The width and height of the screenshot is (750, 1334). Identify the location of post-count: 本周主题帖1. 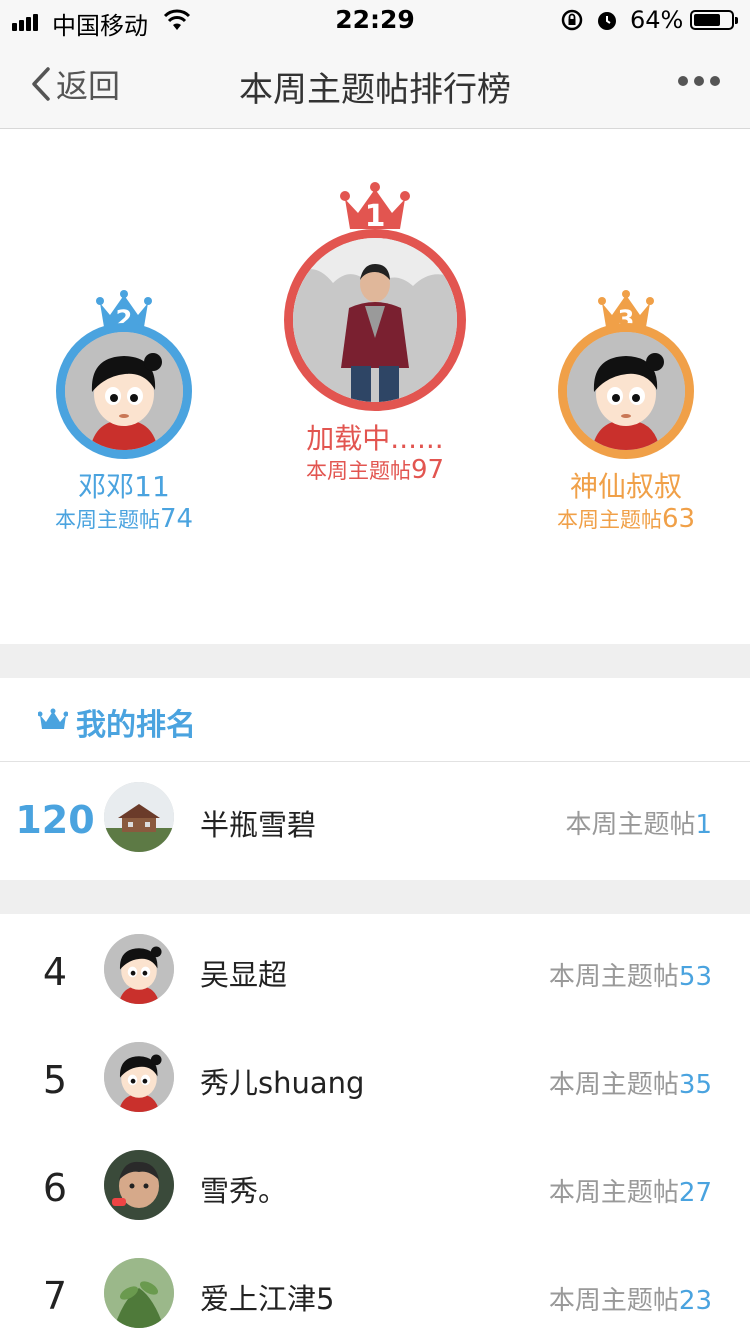
(638, 822).